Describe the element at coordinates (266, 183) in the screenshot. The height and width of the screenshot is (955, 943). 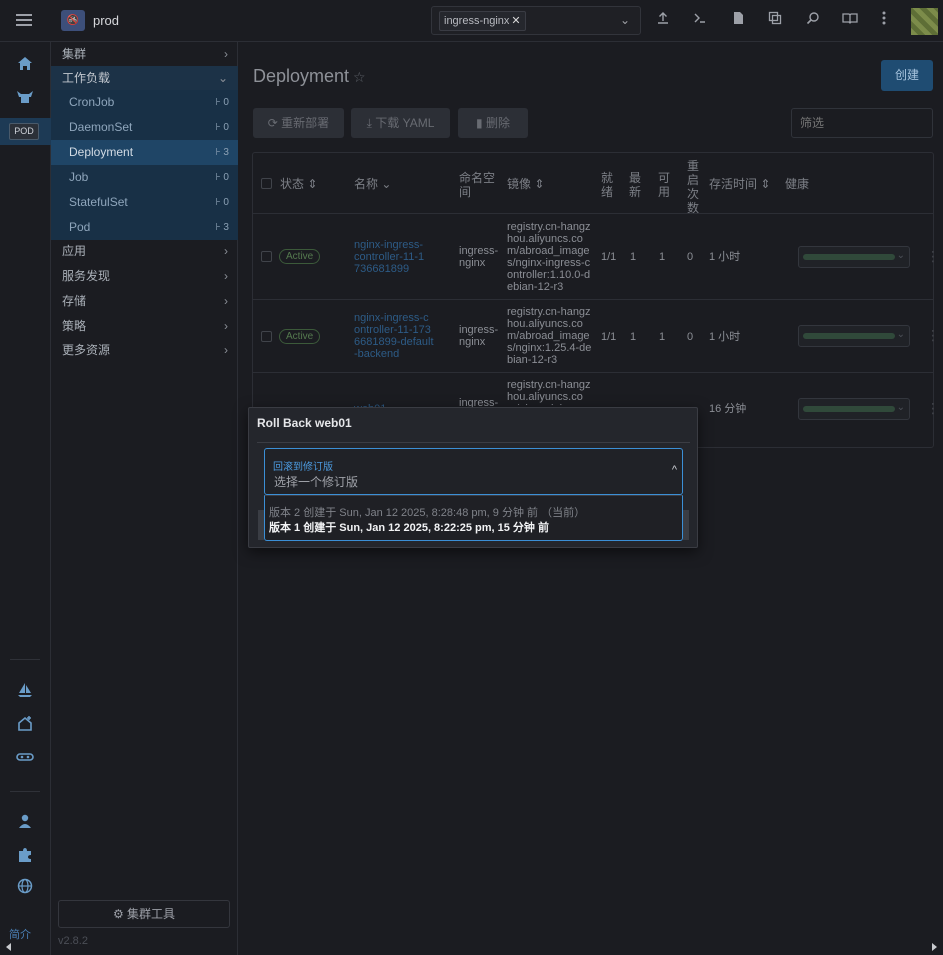
I see `select-all-checkbox` at that location.